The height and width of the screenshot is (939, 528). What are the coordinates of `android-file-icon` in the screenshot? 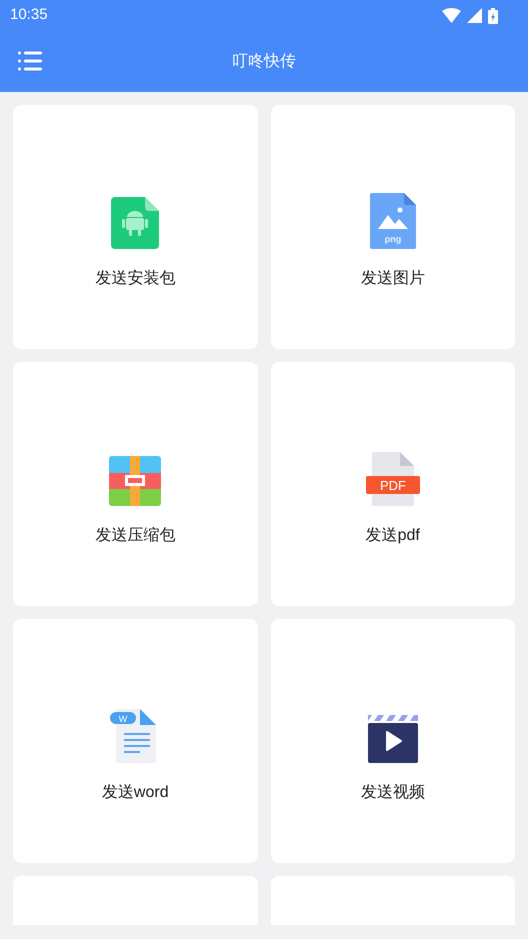 It's located at (135, 223).